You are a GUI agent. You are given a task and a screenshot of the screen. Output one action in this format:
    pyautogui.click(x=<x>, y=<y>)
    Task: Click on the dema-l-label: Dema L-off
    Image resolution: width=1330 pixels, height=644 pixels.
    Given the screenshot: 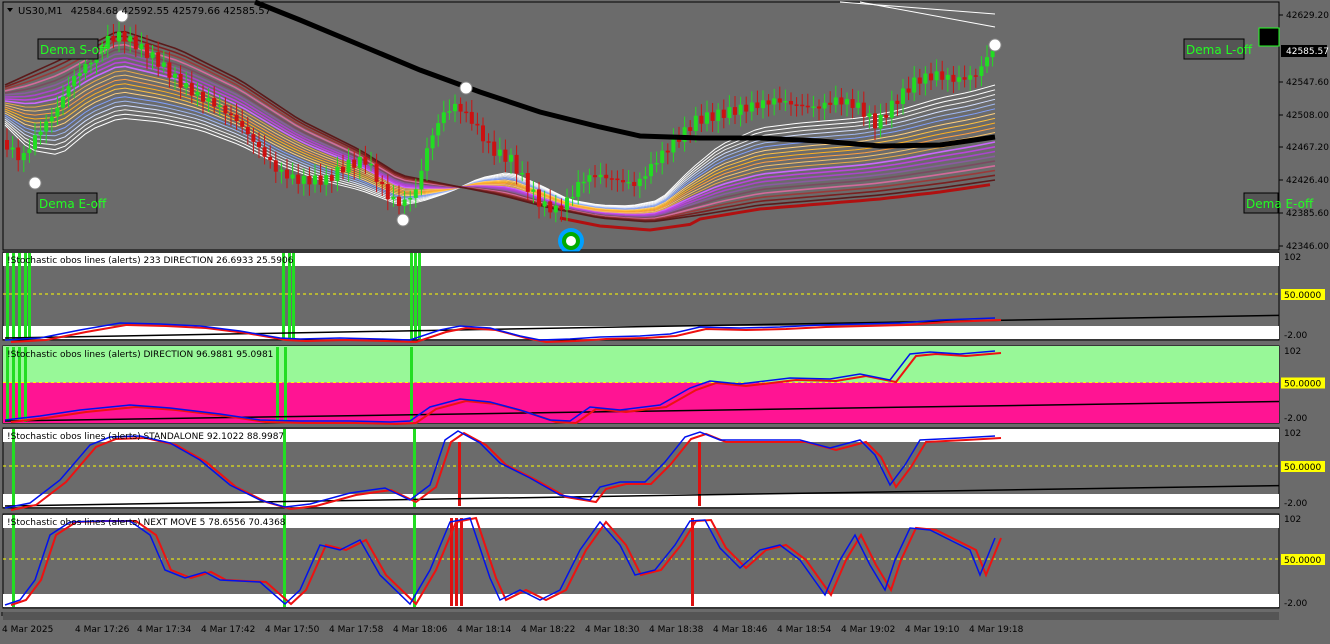 What is the action you would take?
    pyautogui.click(x=1218, y=49)
    